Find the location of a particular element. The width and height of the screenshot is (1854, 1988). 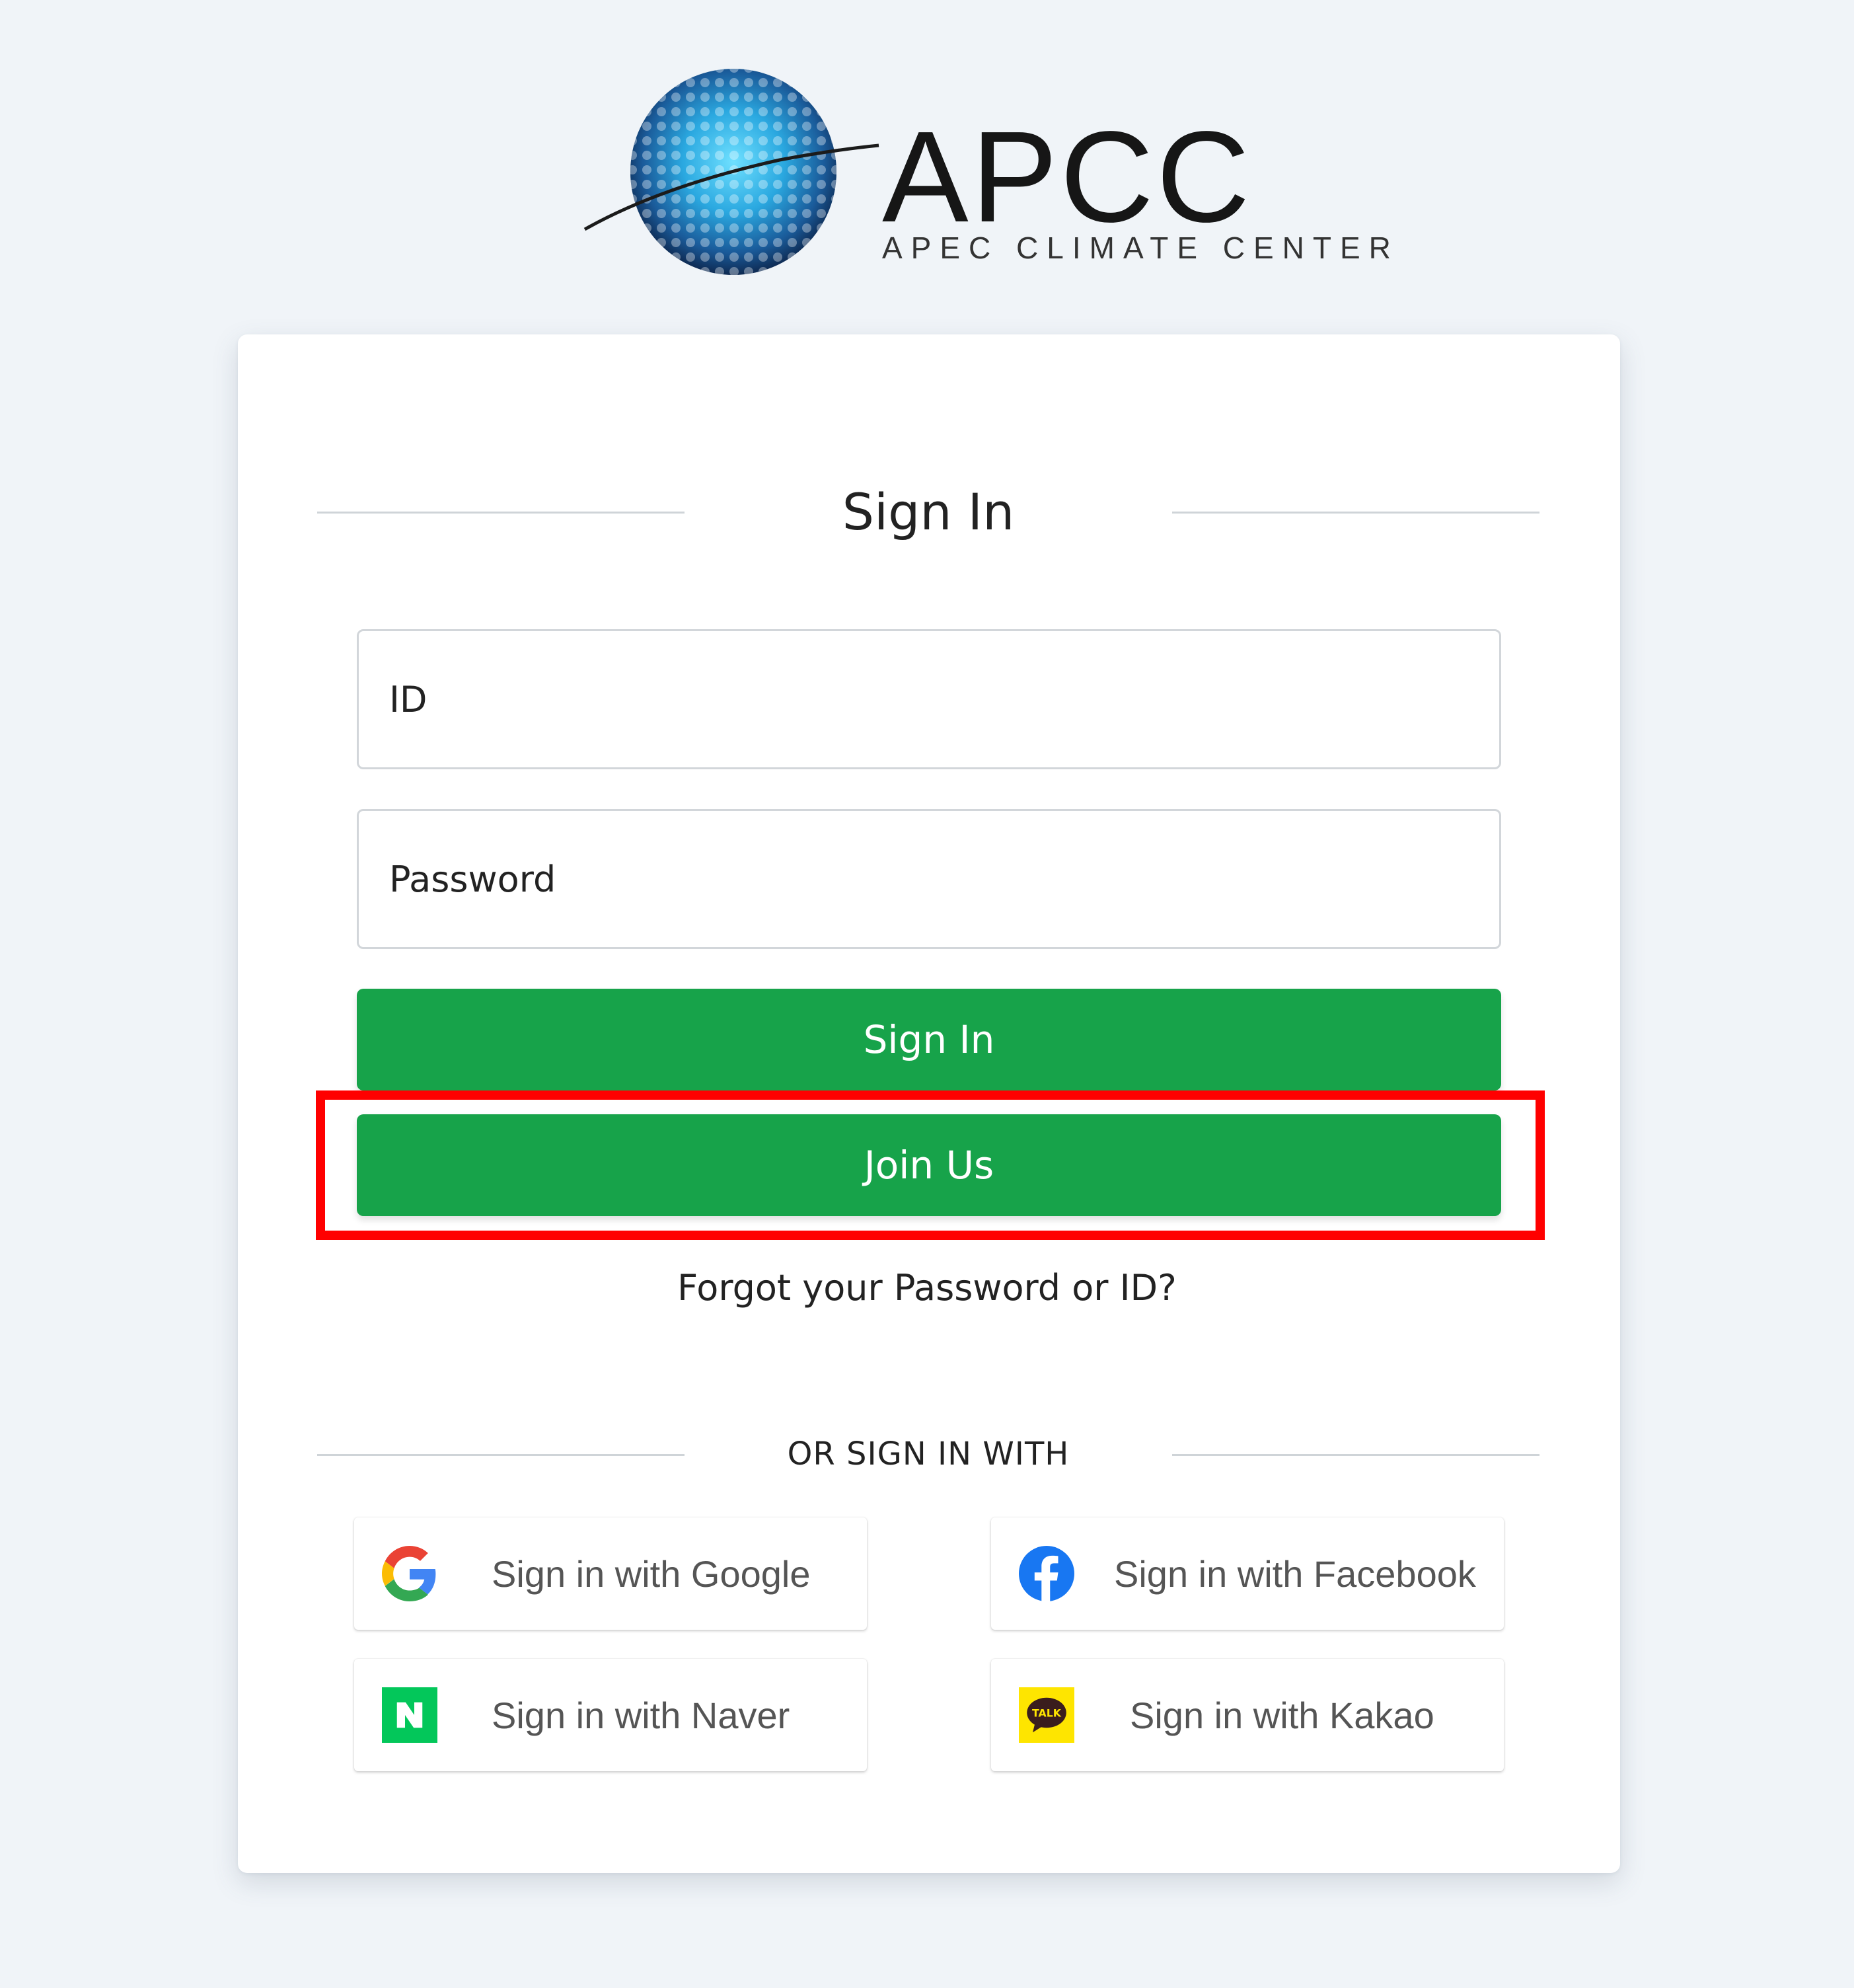

password-field is located at coordinates (929, 879).